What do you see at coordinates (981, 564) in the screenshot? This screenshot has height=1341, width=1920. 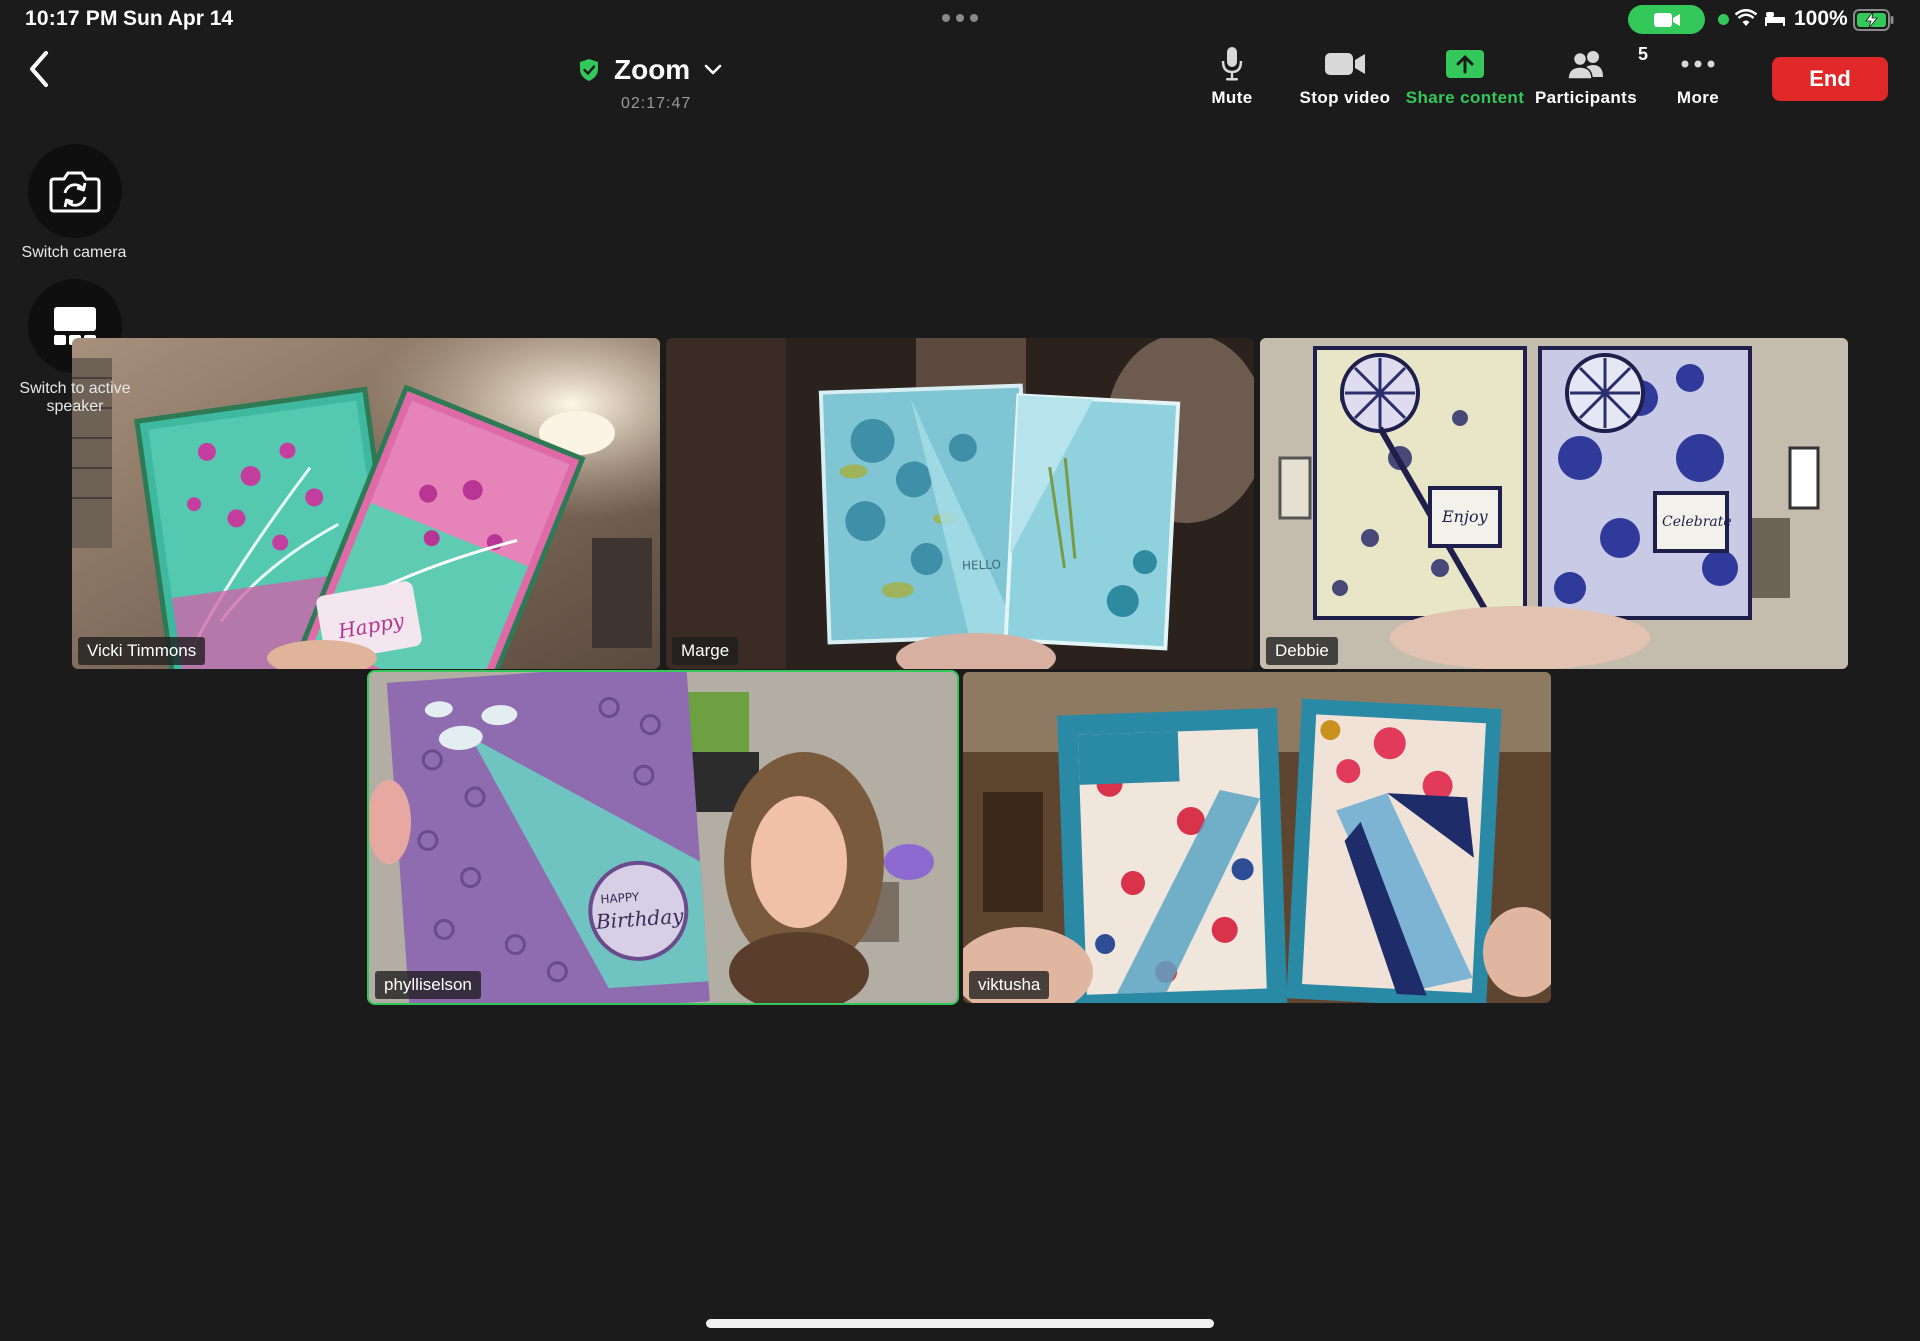 I see `svg-text: HELLO` at bounding box center [981, 564].